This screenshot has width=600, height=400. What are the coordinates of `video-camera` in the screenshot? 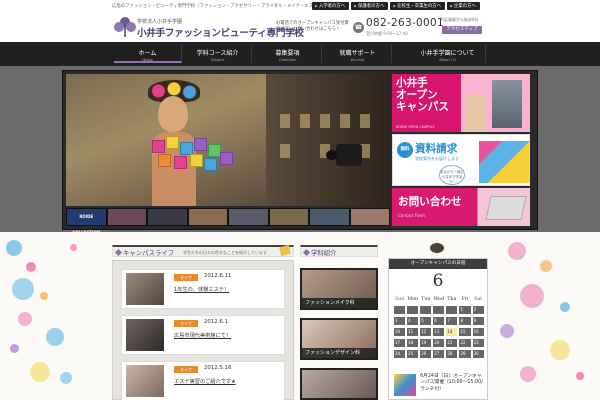 It's located at (344, 155).